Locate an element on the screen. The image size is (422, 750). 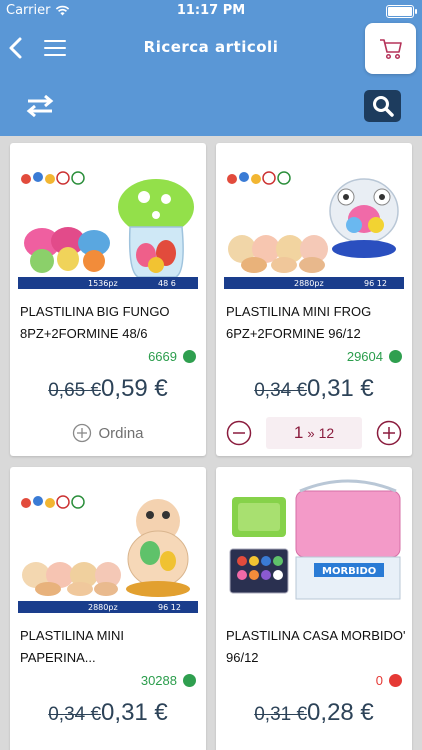
product-image: MORBIDO is located at coordinates (315, 539).